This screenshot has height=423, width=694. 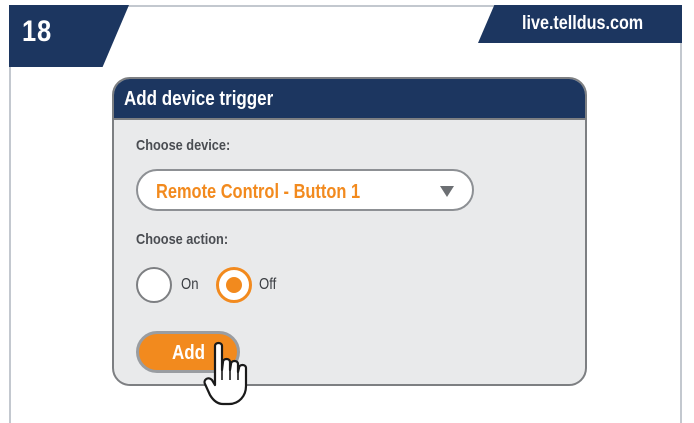 I want to click on radio-off-label: Off, so click(x=268, y=284).